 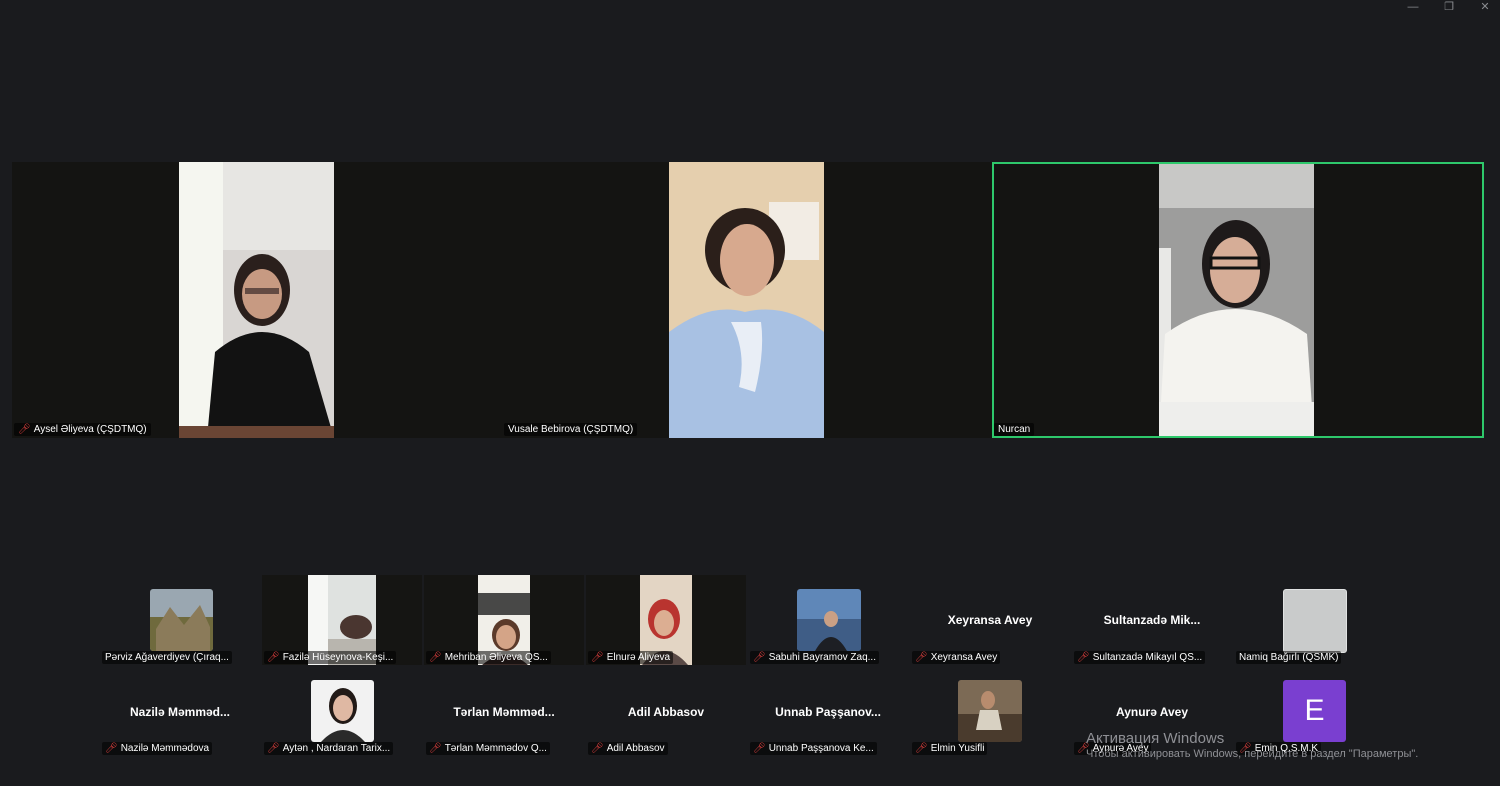 I want to click on participant-name: 🎤︎ Xeyransa Avey, so click(x=956, y=657).